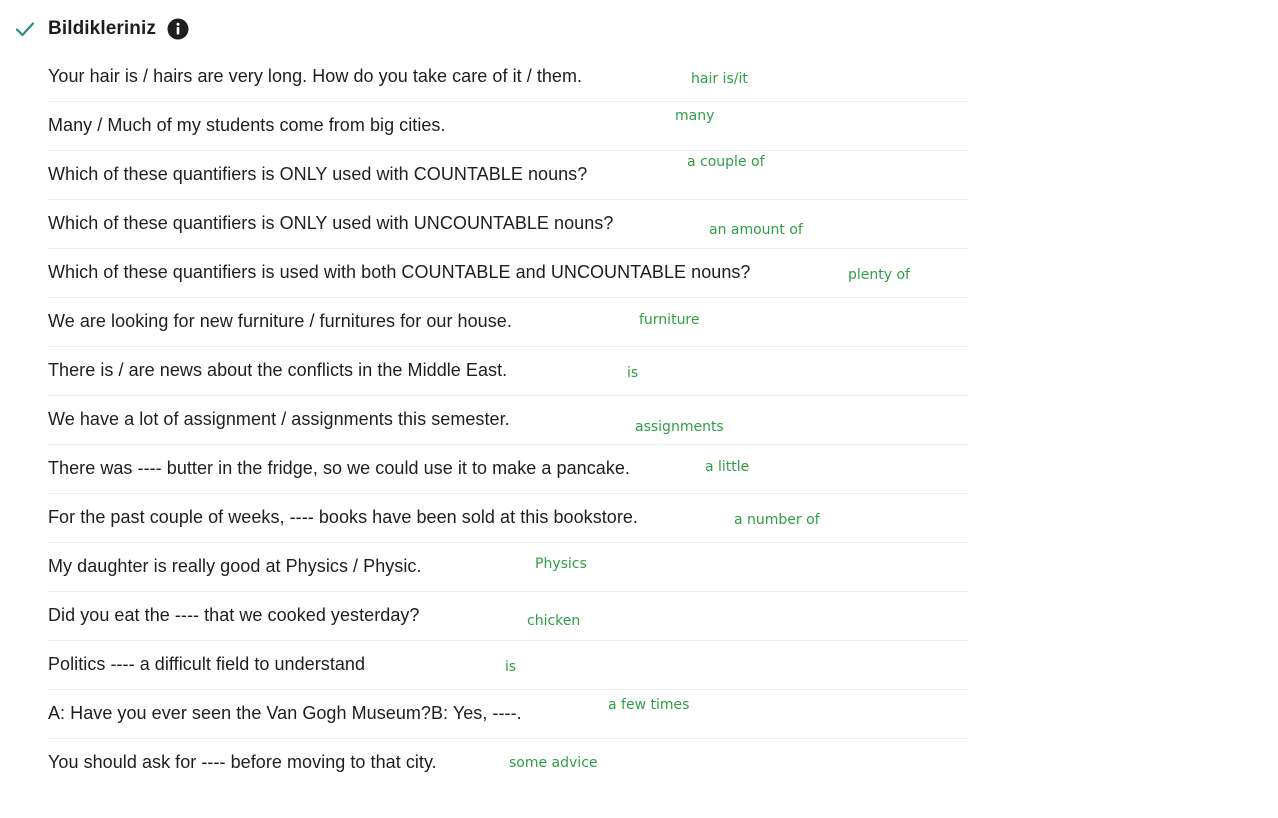  Describe the element at coordinates (727, 467) in the screenshot. I see `answer-text: a little` at that location.